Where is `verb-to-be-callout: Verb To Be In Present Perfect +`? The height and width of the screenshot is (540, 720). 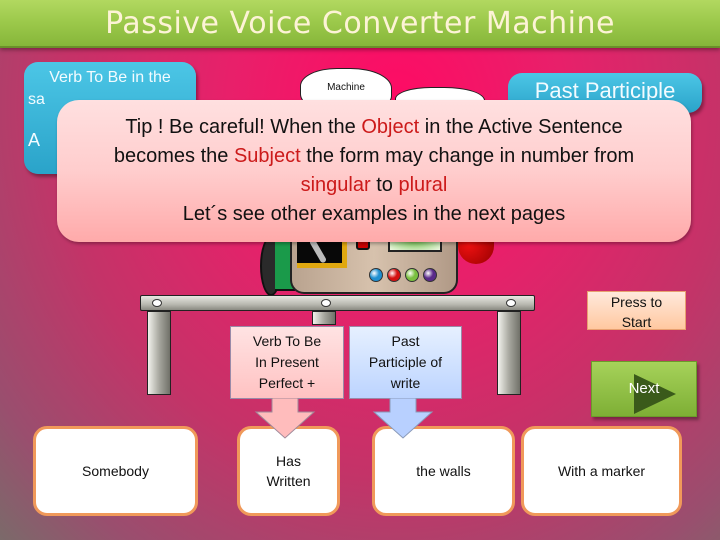
verb-to-be-callout: Verb To Be In Present Perfect + is located at coordinates (287, 362).